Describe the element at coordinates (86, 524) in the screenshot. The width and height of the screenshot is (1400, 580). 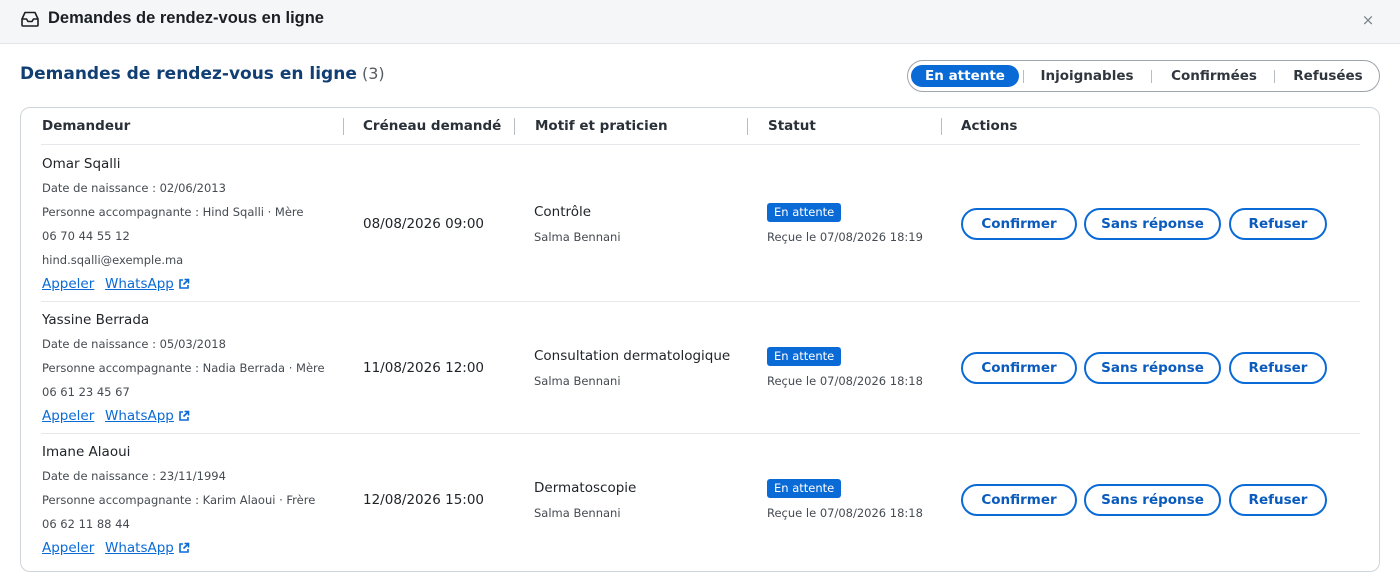
I see `phone-number: 06 62 11 88 44` at that location.